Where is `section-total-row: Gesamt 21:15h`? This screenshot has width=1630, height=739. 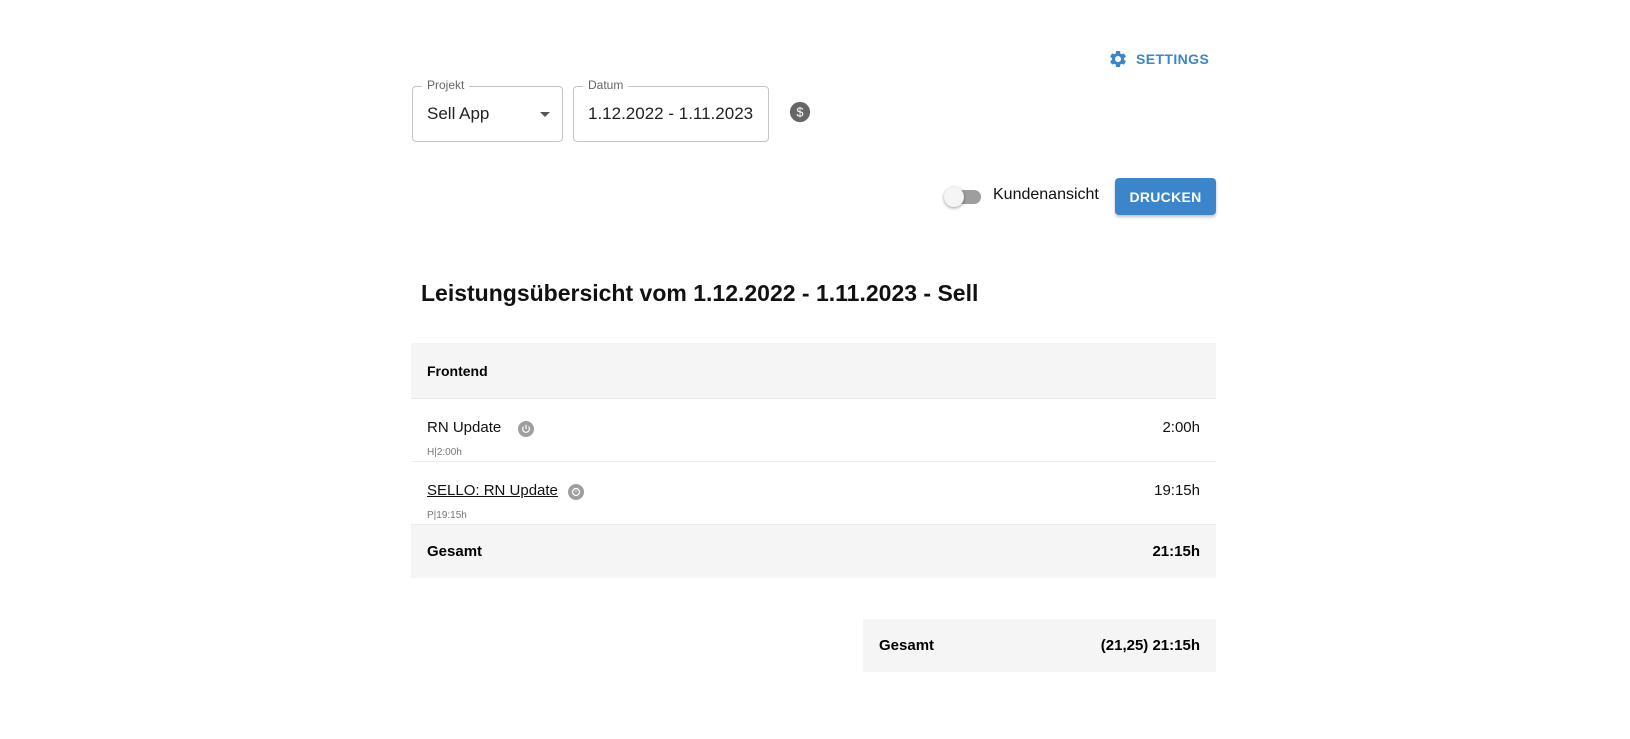
section-total-row: Gesamt 21:15h is located at coordinates (813, 551).